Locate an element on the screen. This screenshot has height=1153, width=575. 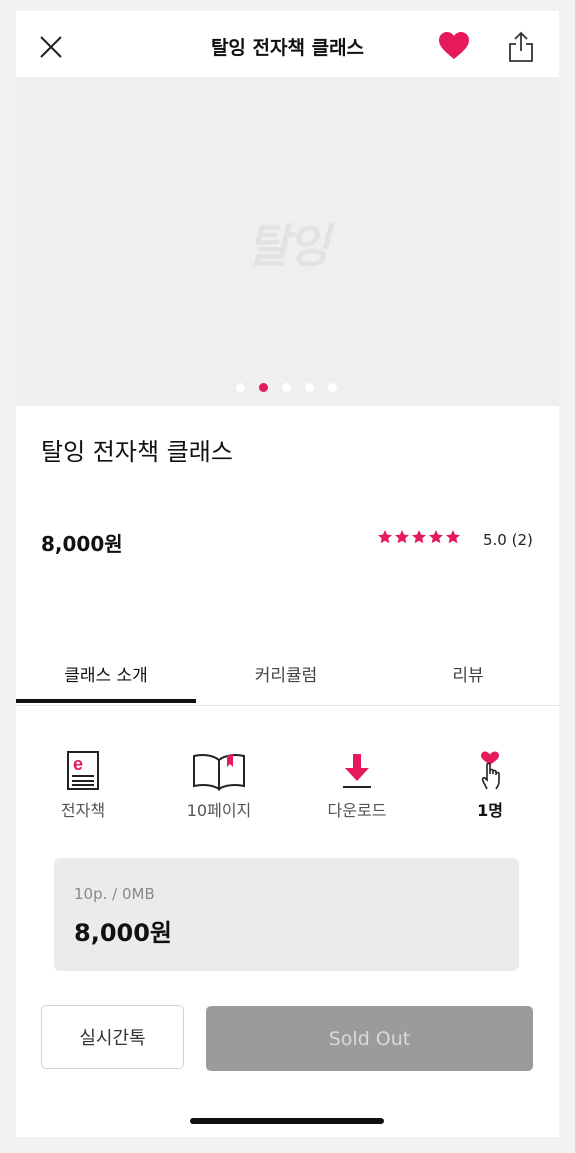
tab-bar: 클래스 소개 커리큘럼 리뷰 is located at coordinates (287, 678).